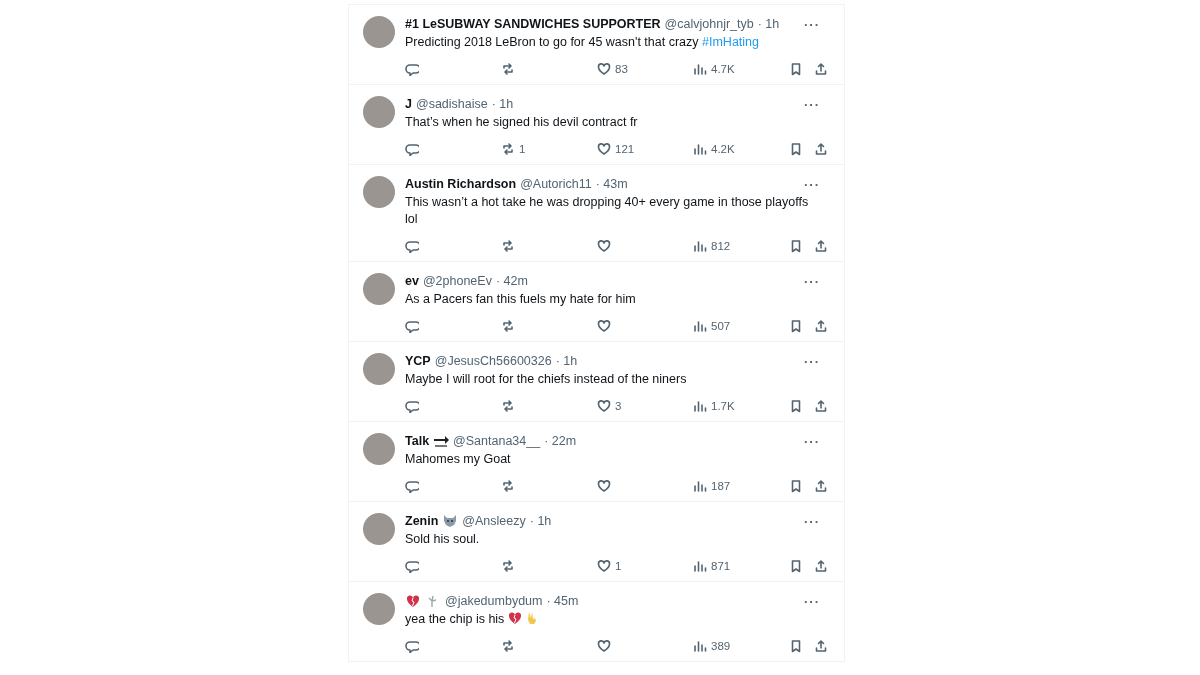  Describe the element at coordinates (494, 601) in the screenshot. I see `user-handle: @jakedumbydum` at that location.